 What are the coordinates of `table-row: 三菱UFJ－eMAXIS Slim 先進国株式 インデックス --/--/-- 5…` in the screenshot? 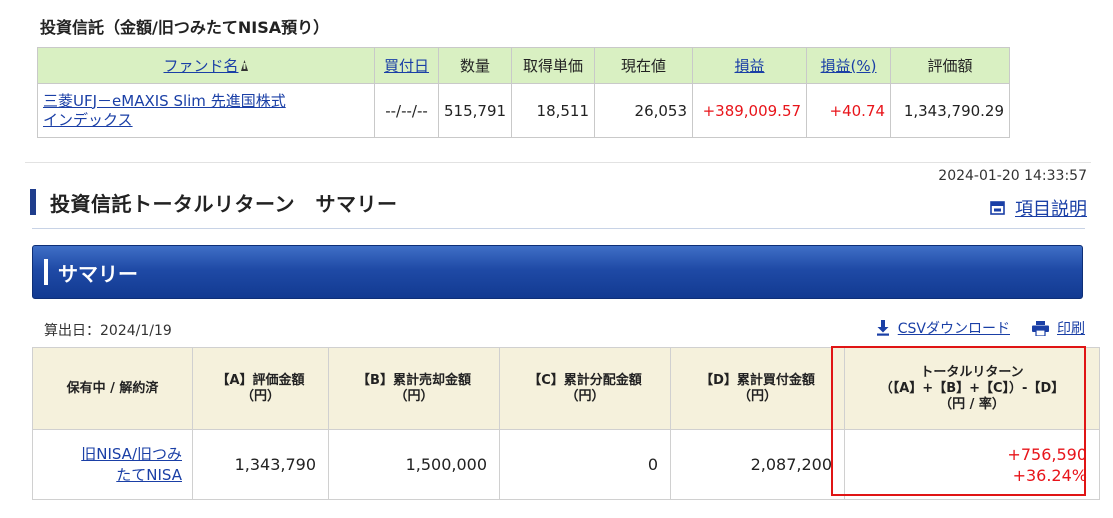 It's located at (524, 110).